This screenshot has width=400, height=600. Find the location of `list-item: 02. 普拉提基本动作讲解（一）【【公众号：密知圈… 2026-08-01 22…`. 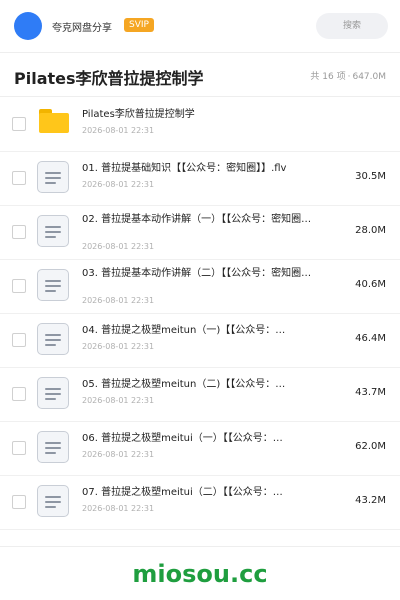

list-item: 02. 普拉提基本动作讲解（一）【【公众号：密知圈… 2026-08-01 22… is located at coordinates (200, 232).